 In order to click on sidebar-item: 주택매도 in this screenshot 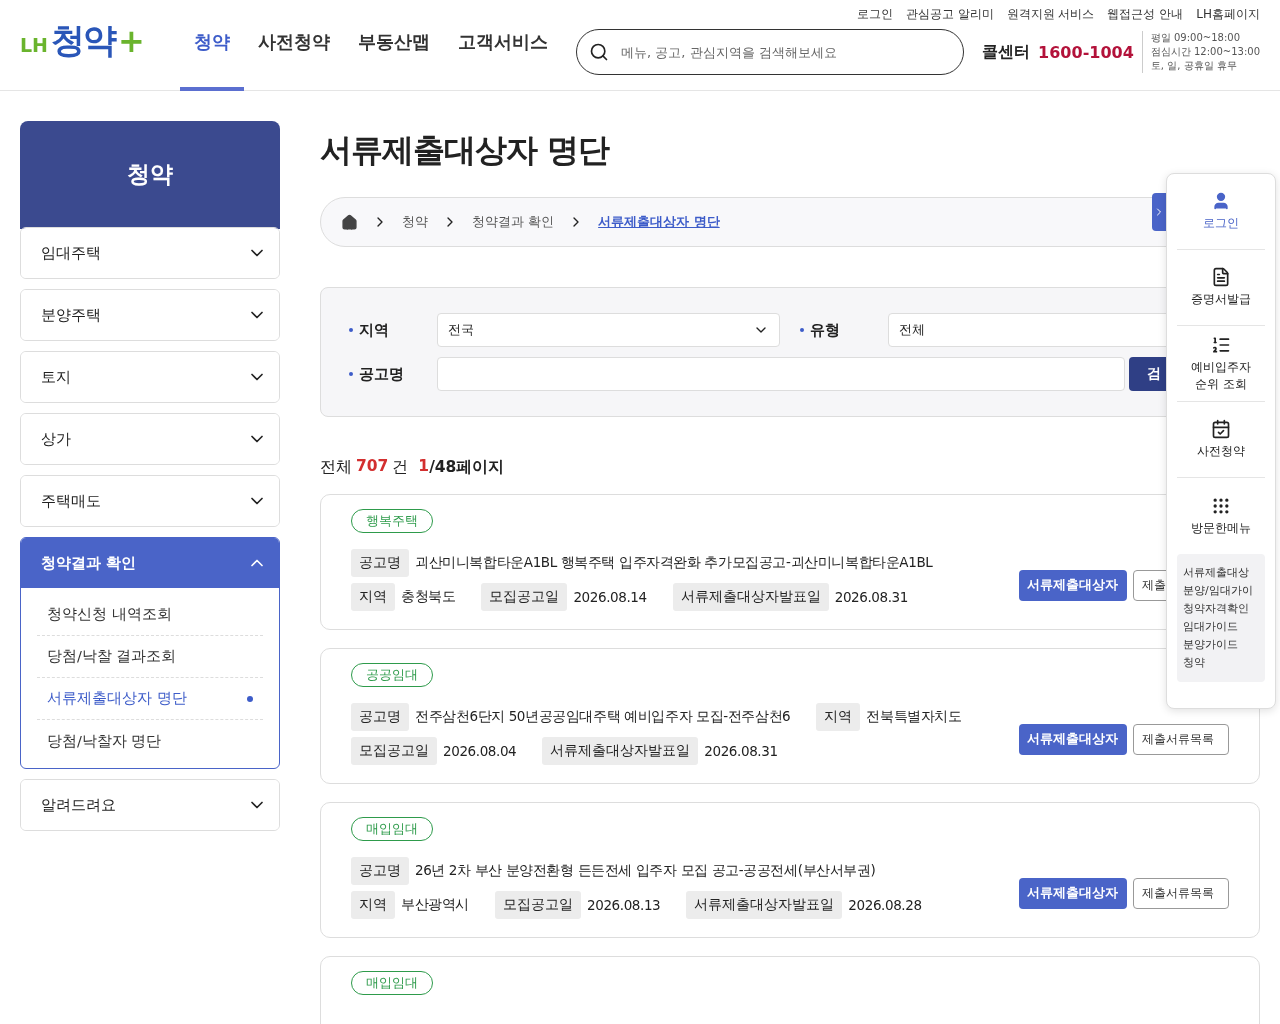, I will do `click(150, 501)`.